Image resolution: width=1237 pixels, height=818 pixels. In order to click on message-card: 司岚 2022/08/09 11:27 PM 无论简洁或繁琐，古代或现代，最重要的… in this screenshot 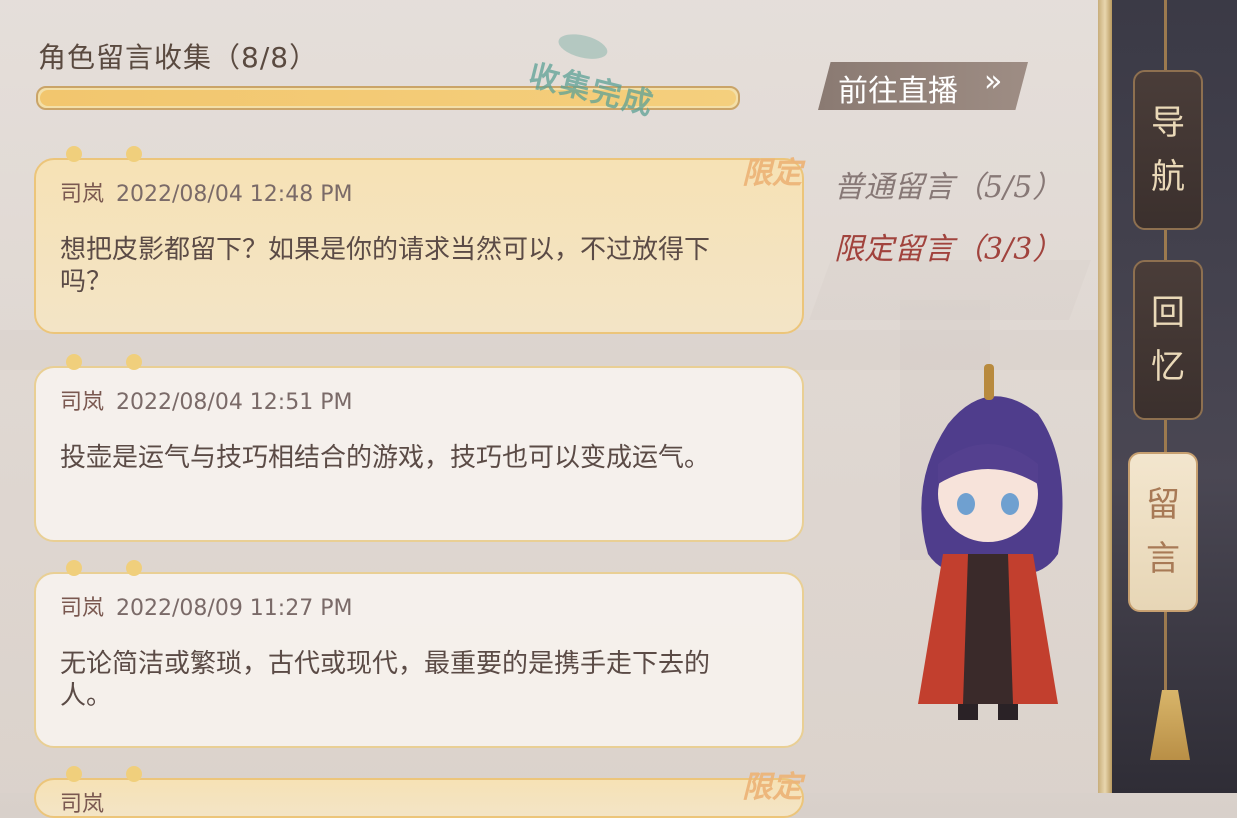, I will do `click(419, 654)`.